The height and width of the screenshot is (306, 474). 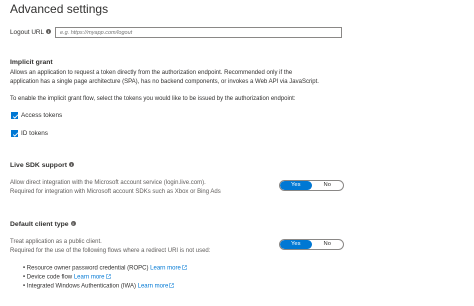 What do you see at coordinates (165, 269) in the screenshot?
I see `learn-more-link-ropc: Learn more` at bounding box center [165, 269].